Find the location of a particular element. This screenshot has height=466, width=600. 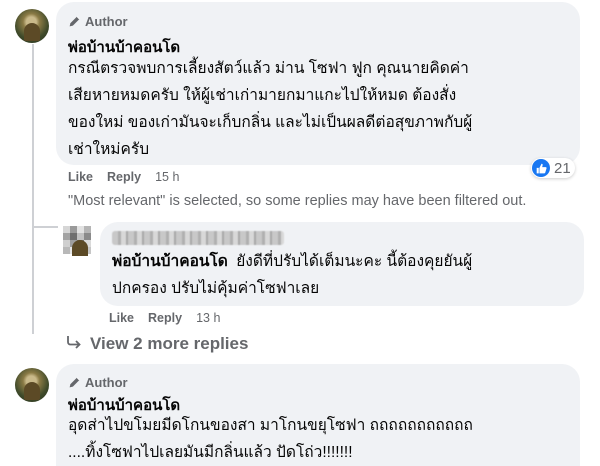

reply-actions: Like Reply 13 h is located at coordinates (164, 318).